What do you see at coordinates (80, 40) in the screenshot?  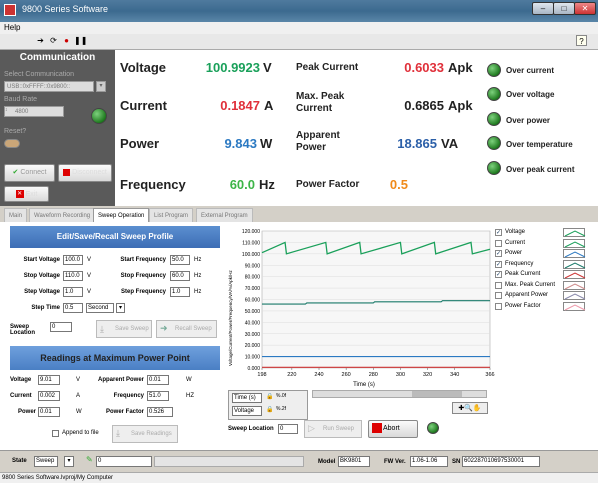 I see `pause-icon: ❚❚` at bounding box center [80, 40].